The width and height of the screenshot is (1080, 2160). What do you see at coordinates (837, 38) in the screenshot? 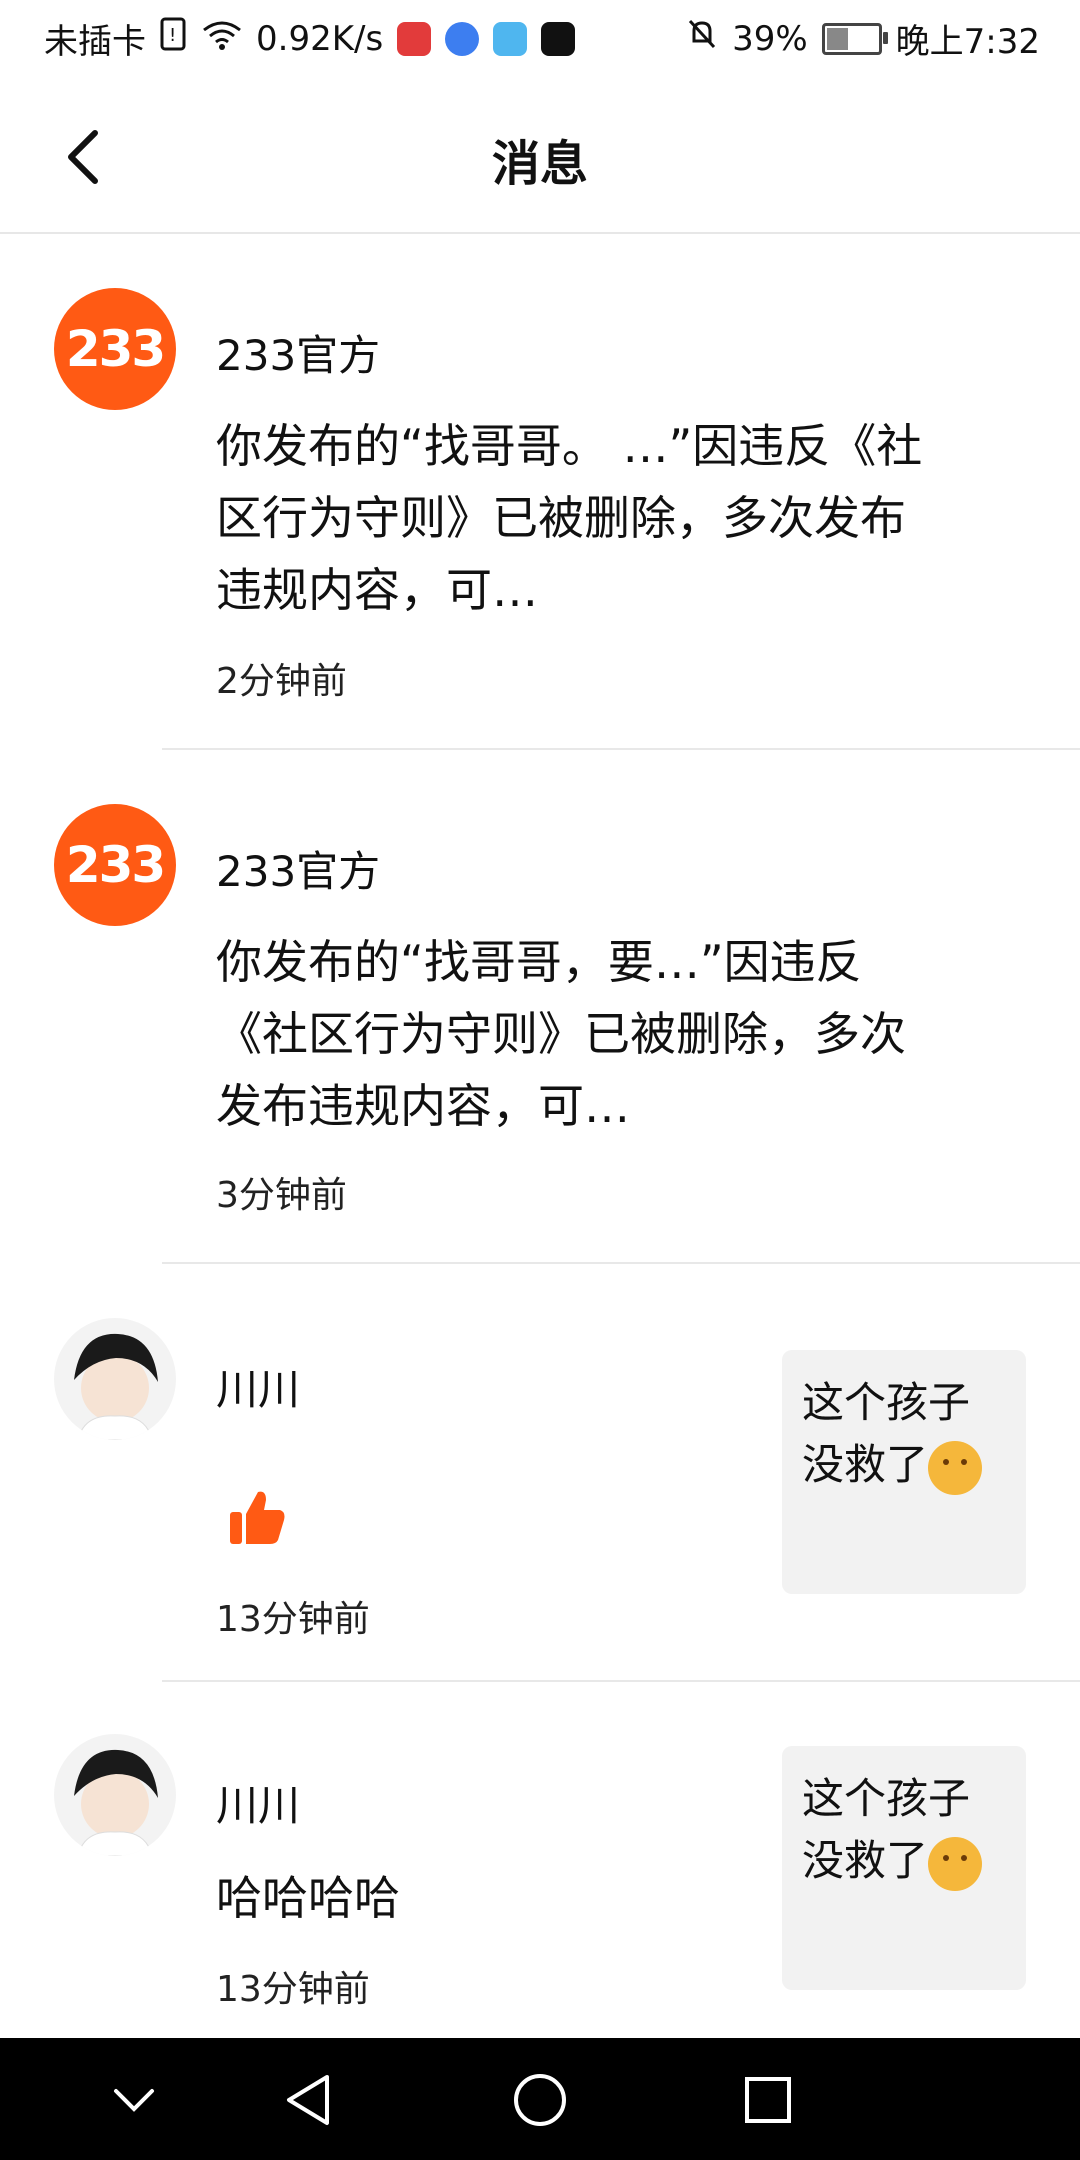
I see `battery-fill` at bounding box center [837, 38].